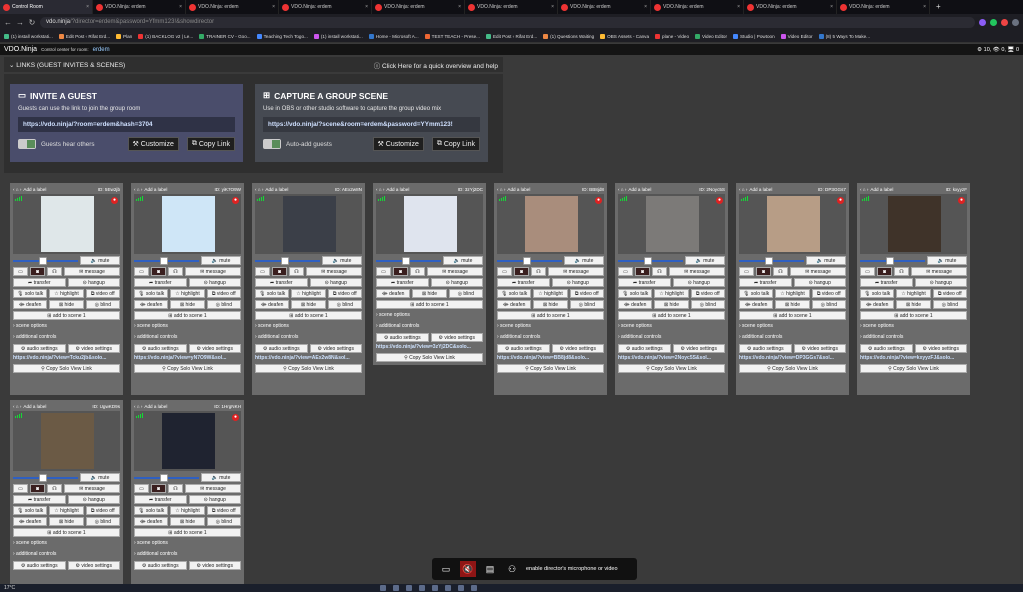 This screenshot has height=592, width=1023. What do you see at coordinates (126, 124) in the screenshot?
I see `invite-link: https://vdo.ninja/?room=erdem&hash=3704` at bounding box center [126, 124].